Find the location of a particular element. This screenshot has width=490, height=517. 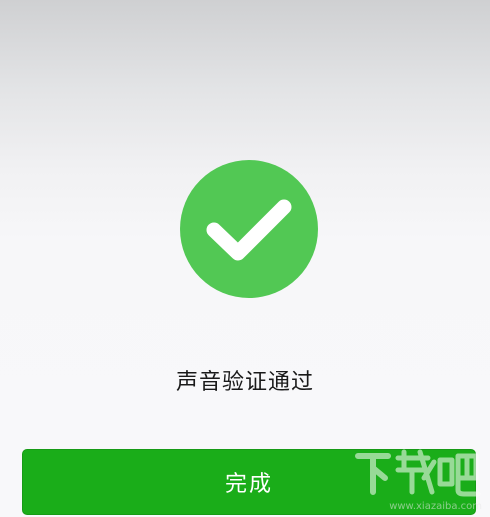

success-checkmark-icon is located at coordinates (249, 229).